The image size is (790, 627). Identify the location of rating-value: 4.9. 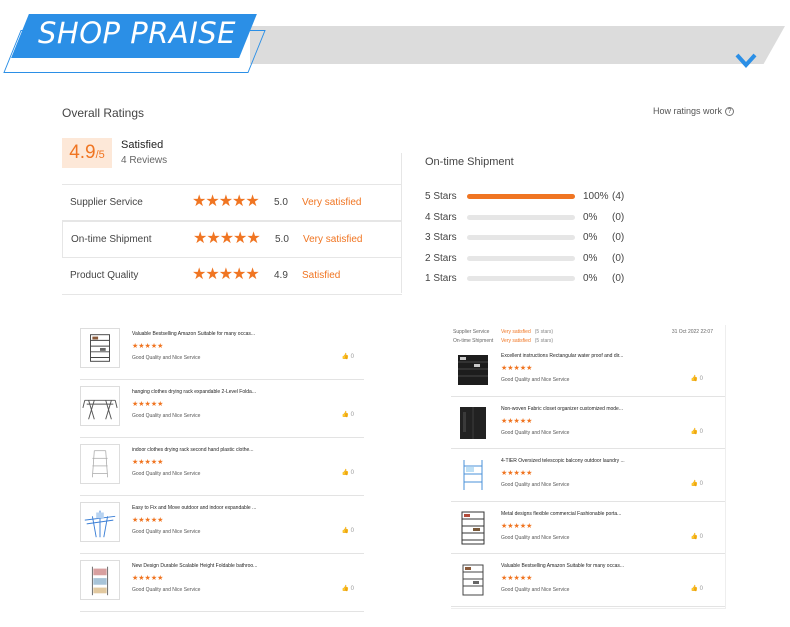
(281, 275).